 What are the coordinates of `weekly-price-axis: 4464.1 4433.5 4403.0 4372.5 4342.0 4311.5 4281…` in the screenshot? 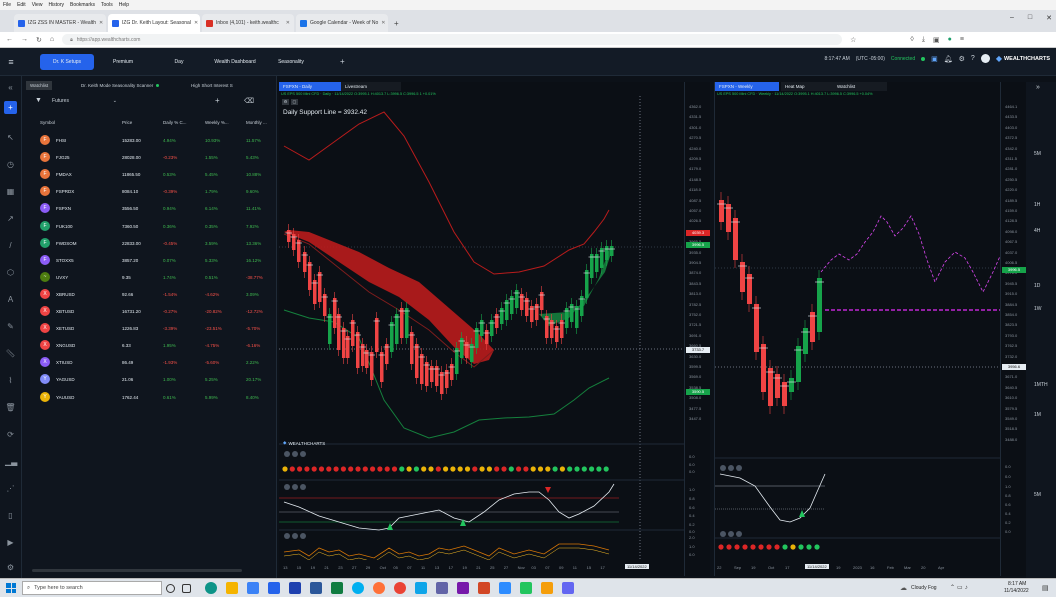 It's located at (1013, 329).